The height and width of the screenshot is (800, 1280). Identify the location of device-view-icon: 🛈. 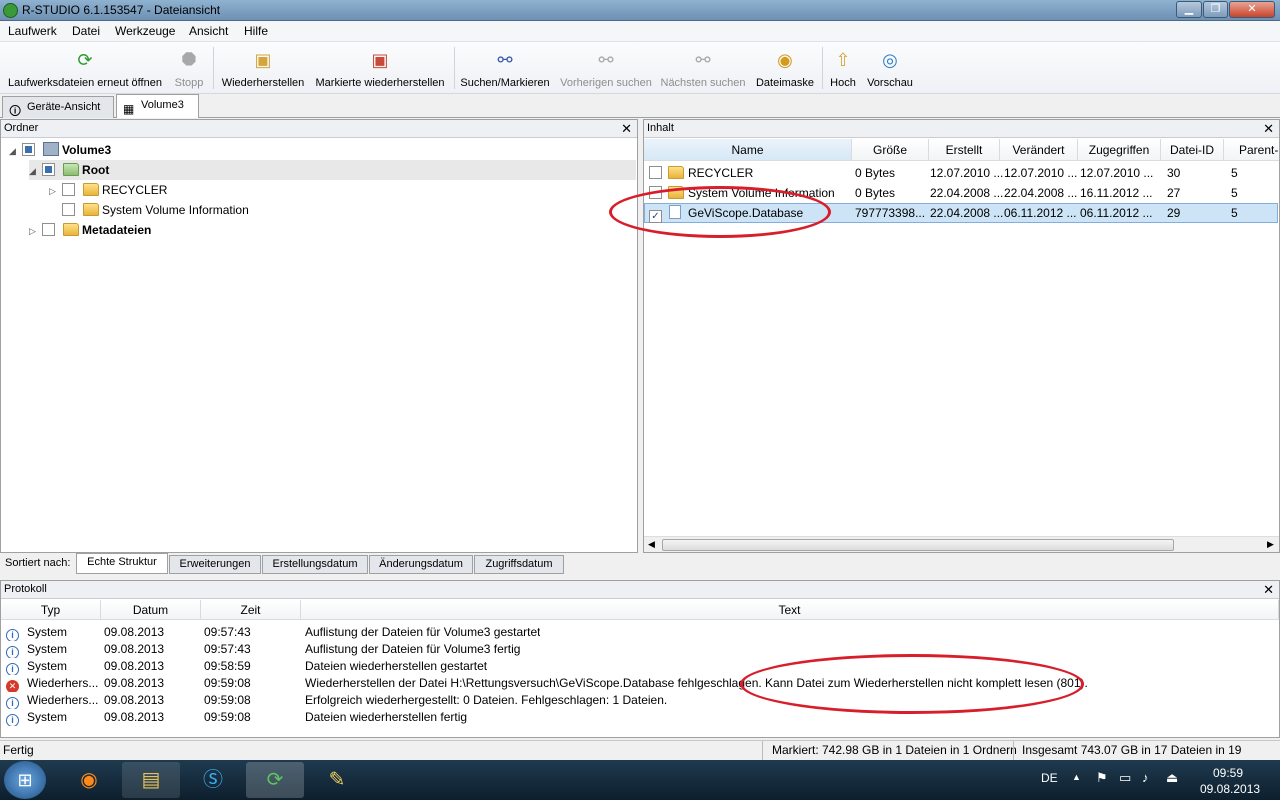
(15, 111).